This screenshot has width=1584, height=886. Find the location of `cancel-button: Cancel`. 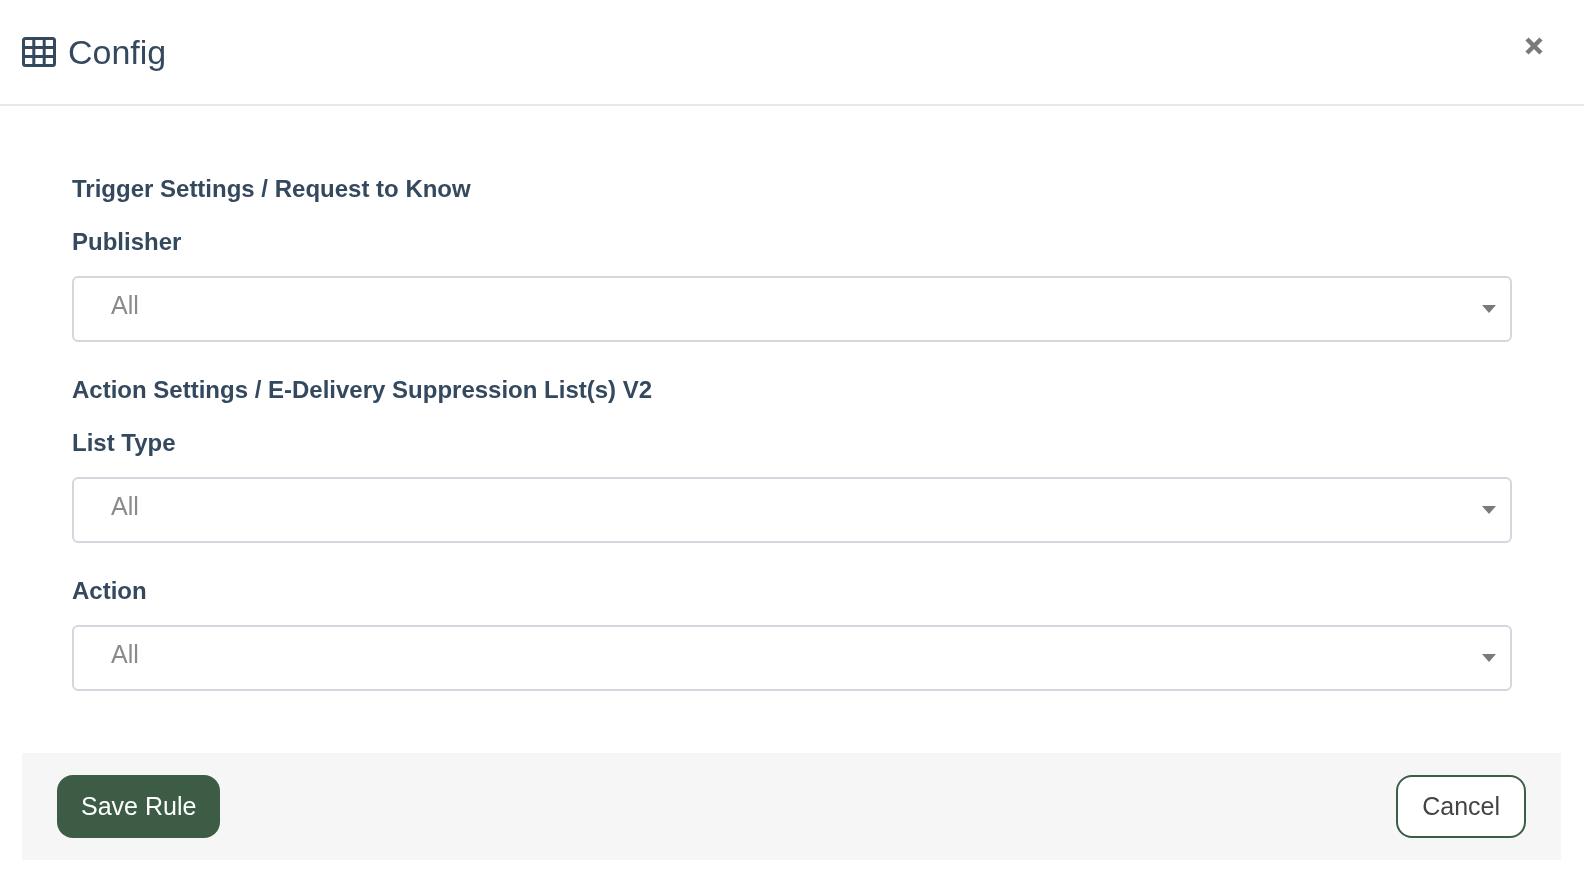

cancel-button: Cancel is located at coordinates (1461, 806).